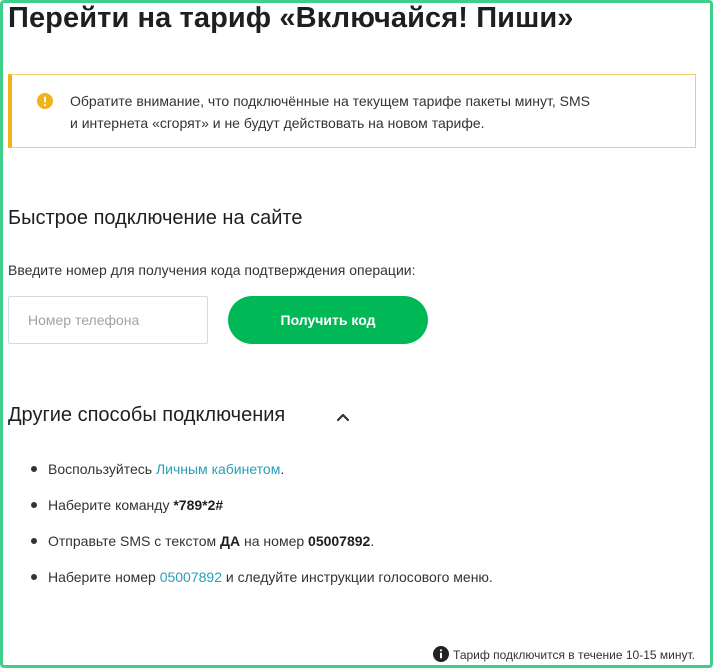  What do you see at coordinates (230, 541) in the screenshot?
I see `sms-text: ДА` at bounding box center [230, 541].